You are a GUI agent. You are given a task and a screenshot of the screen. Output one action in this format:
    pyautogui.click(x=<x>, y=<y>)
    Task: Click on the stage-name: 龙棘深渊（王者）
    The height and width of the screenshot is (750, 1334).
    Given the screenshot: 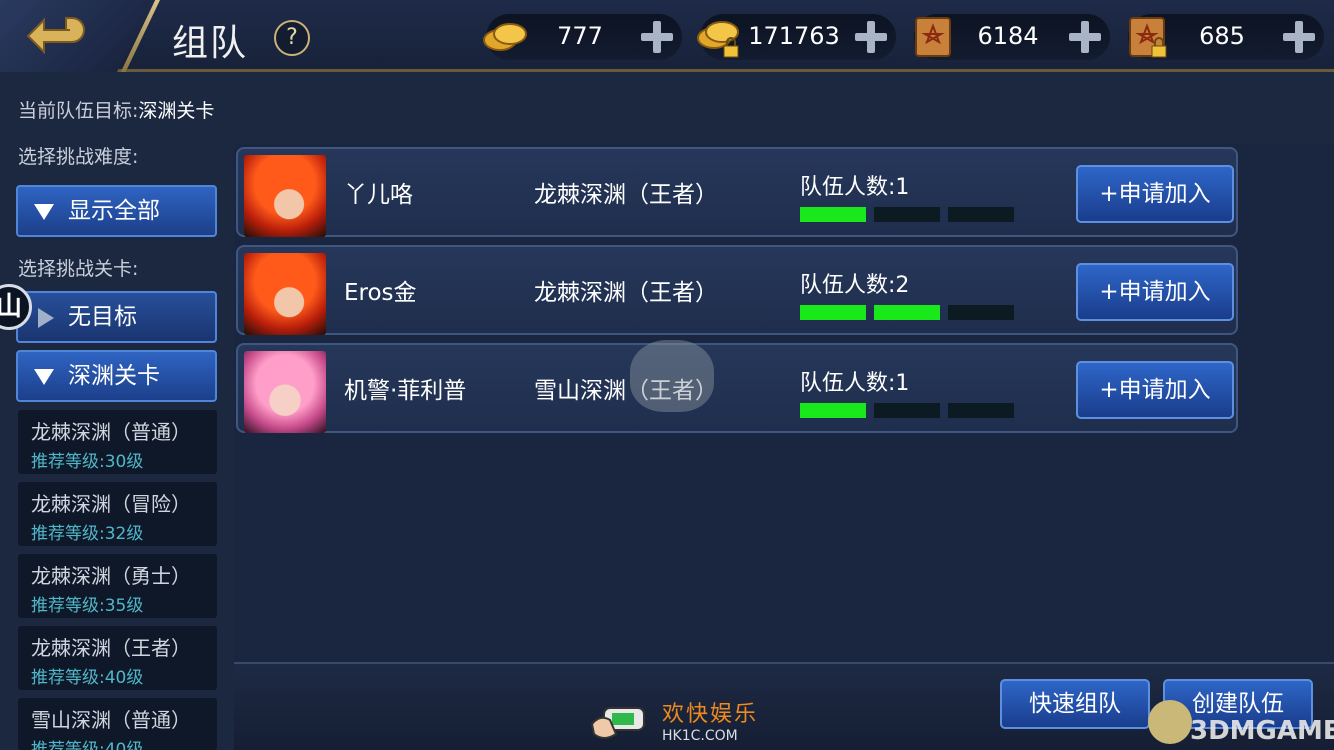 What is the action you would take?
    pyautogui.click(x=111, y=648)
    